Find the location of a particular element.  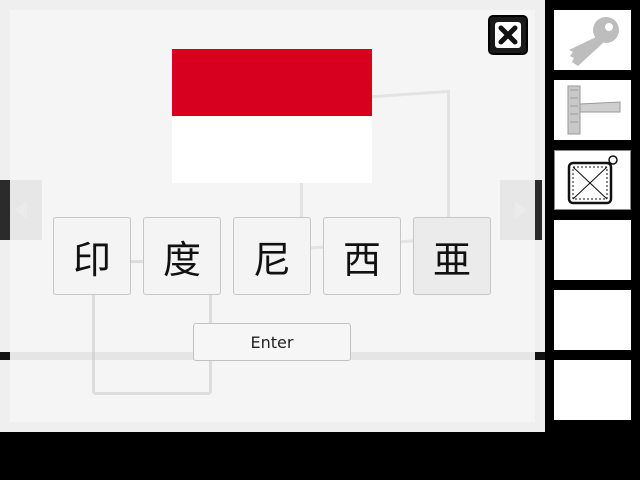

inventory-slot-pot-holder is located at coordinates (592, 180).